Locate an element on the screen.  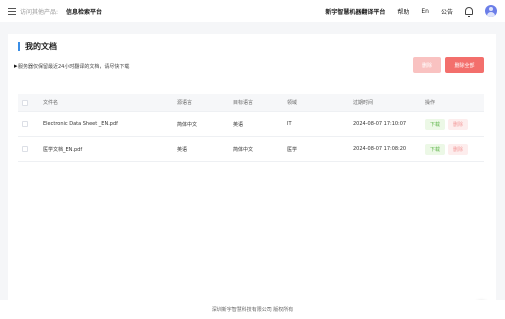
retention-notice: 服务器仅保留最近24小时翻译的文档，请尽快下载 is located at coordinates (74, 67).